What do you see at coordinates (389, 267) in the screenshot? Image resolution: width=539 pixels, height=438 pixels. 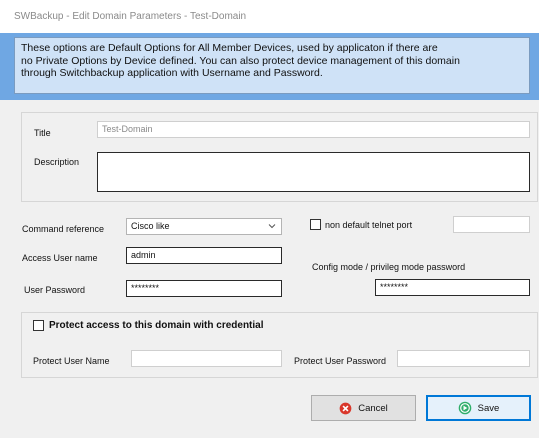 I see `config-mode-label: Config mode / privileg mode password` at bounding box center [389, 267].